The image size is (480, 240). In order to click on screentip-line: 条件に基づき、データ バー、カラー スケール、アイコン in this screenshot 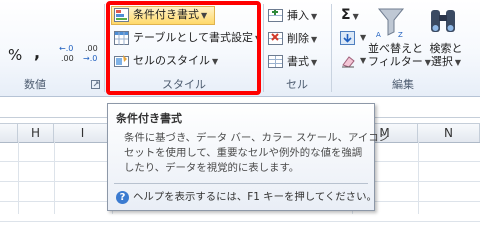, I will do `click(257, 138)`.